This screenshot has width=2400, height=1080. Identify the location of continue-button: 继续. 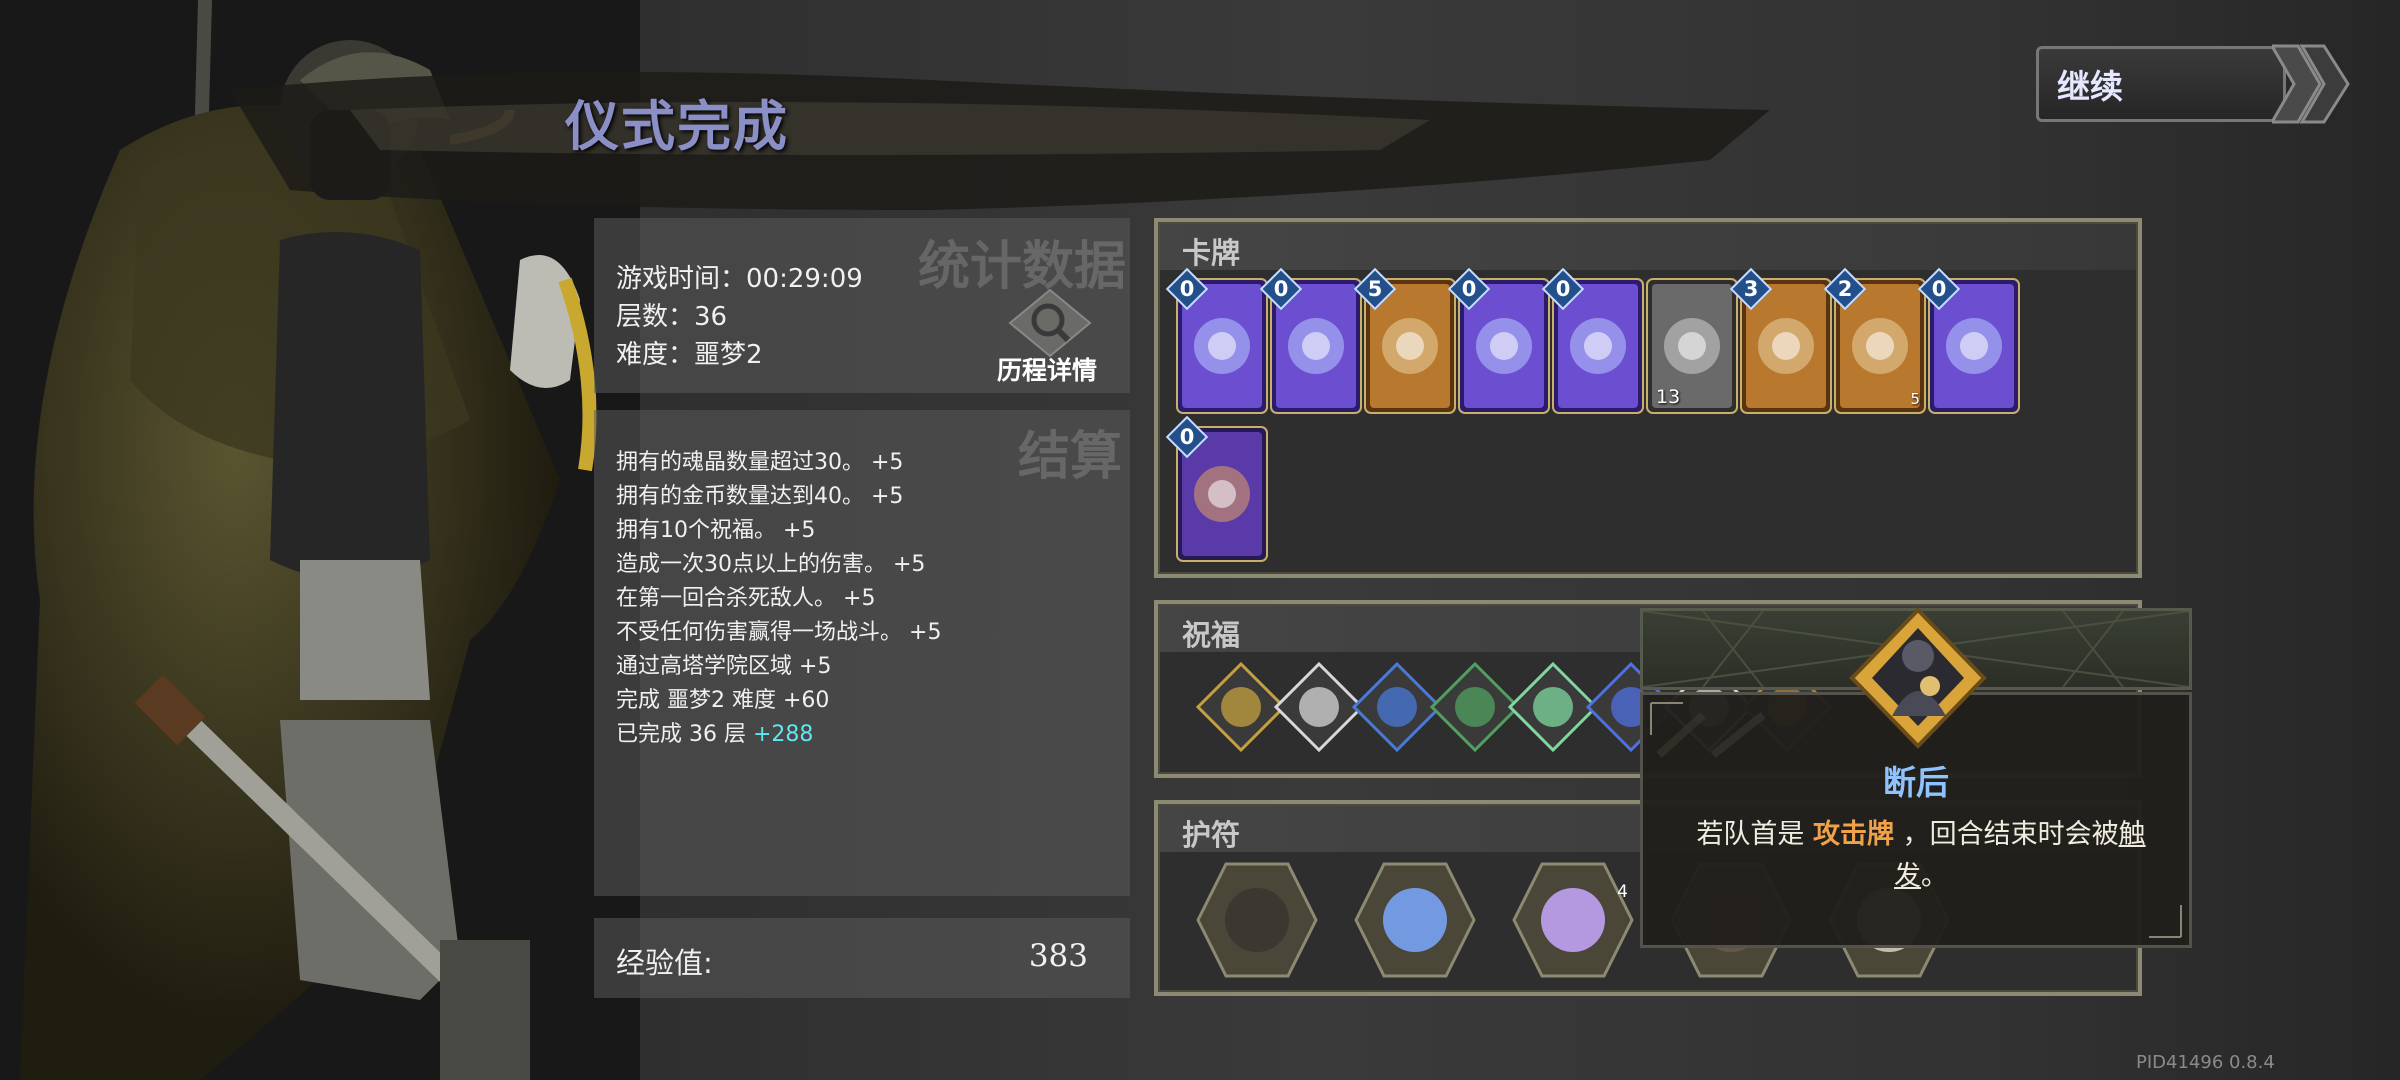
(2161, 84).